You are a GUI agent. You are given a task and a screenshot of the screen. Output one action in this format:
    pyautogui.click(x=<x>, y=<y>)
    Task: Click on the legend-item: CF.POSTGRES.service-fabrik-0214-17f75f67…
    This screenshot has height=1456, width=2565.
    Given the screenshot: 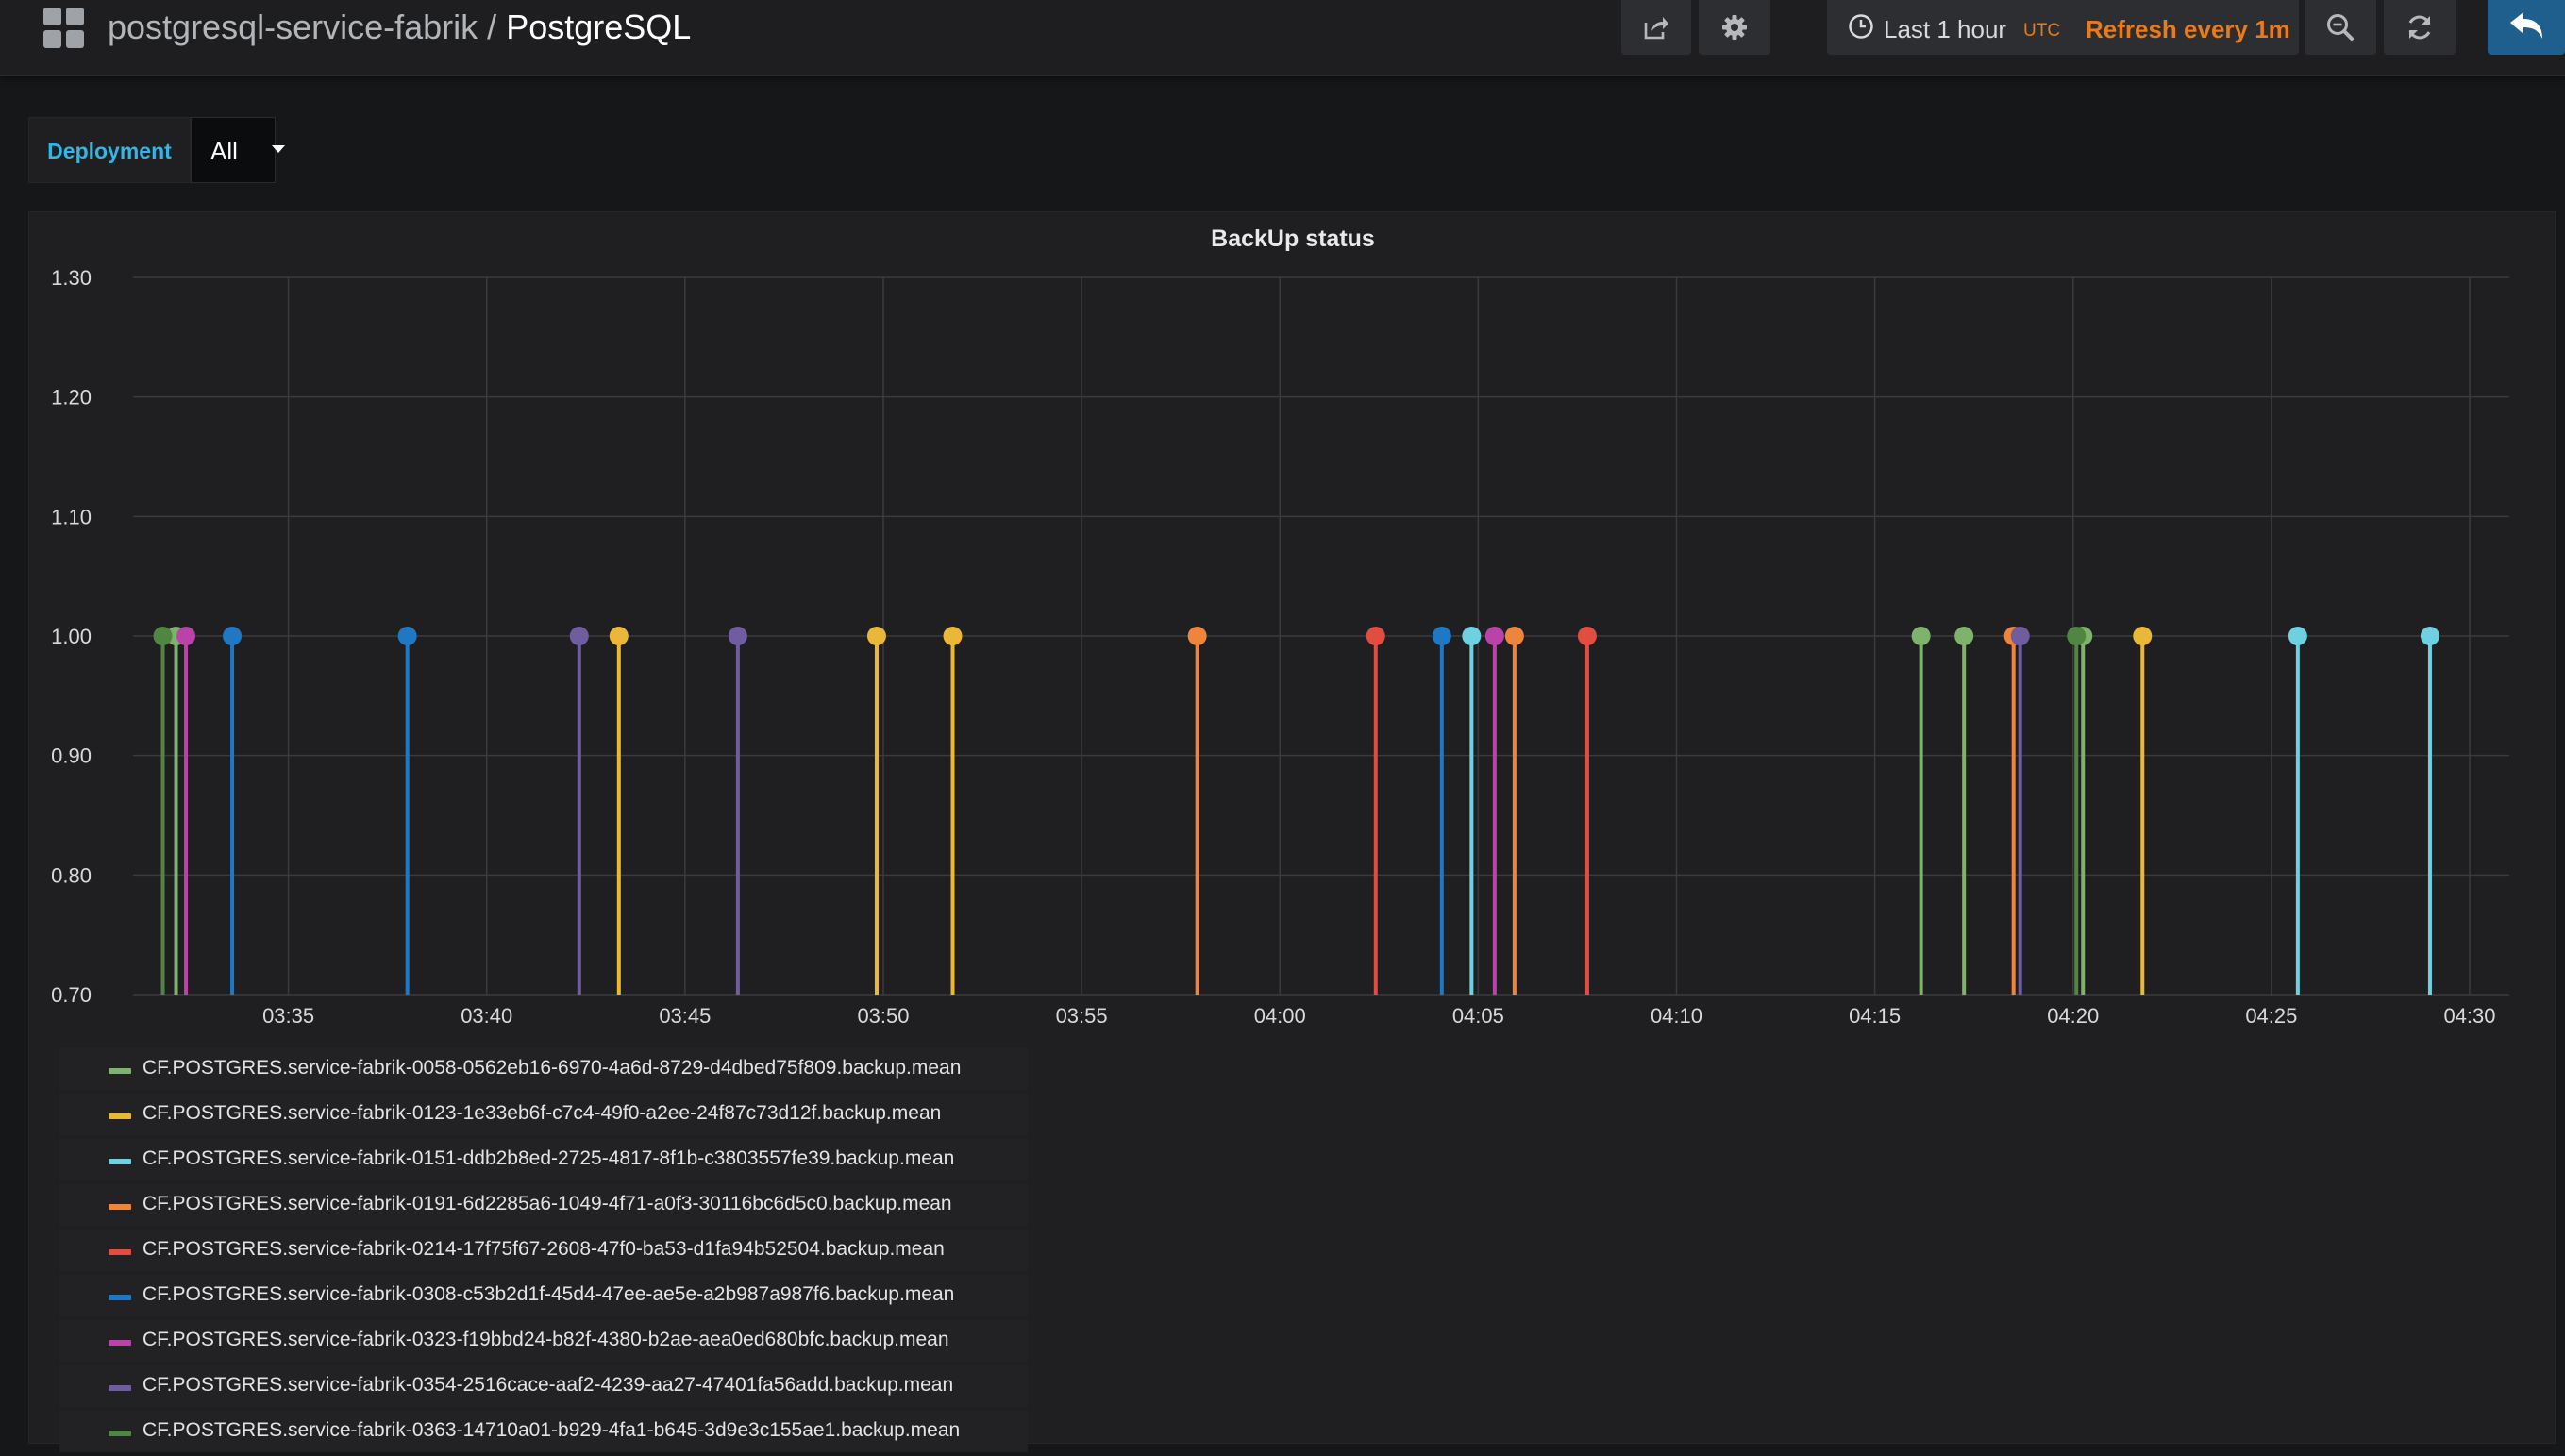 What is the action you would take?
    pyautogui.click(x=543, y=1250)
    